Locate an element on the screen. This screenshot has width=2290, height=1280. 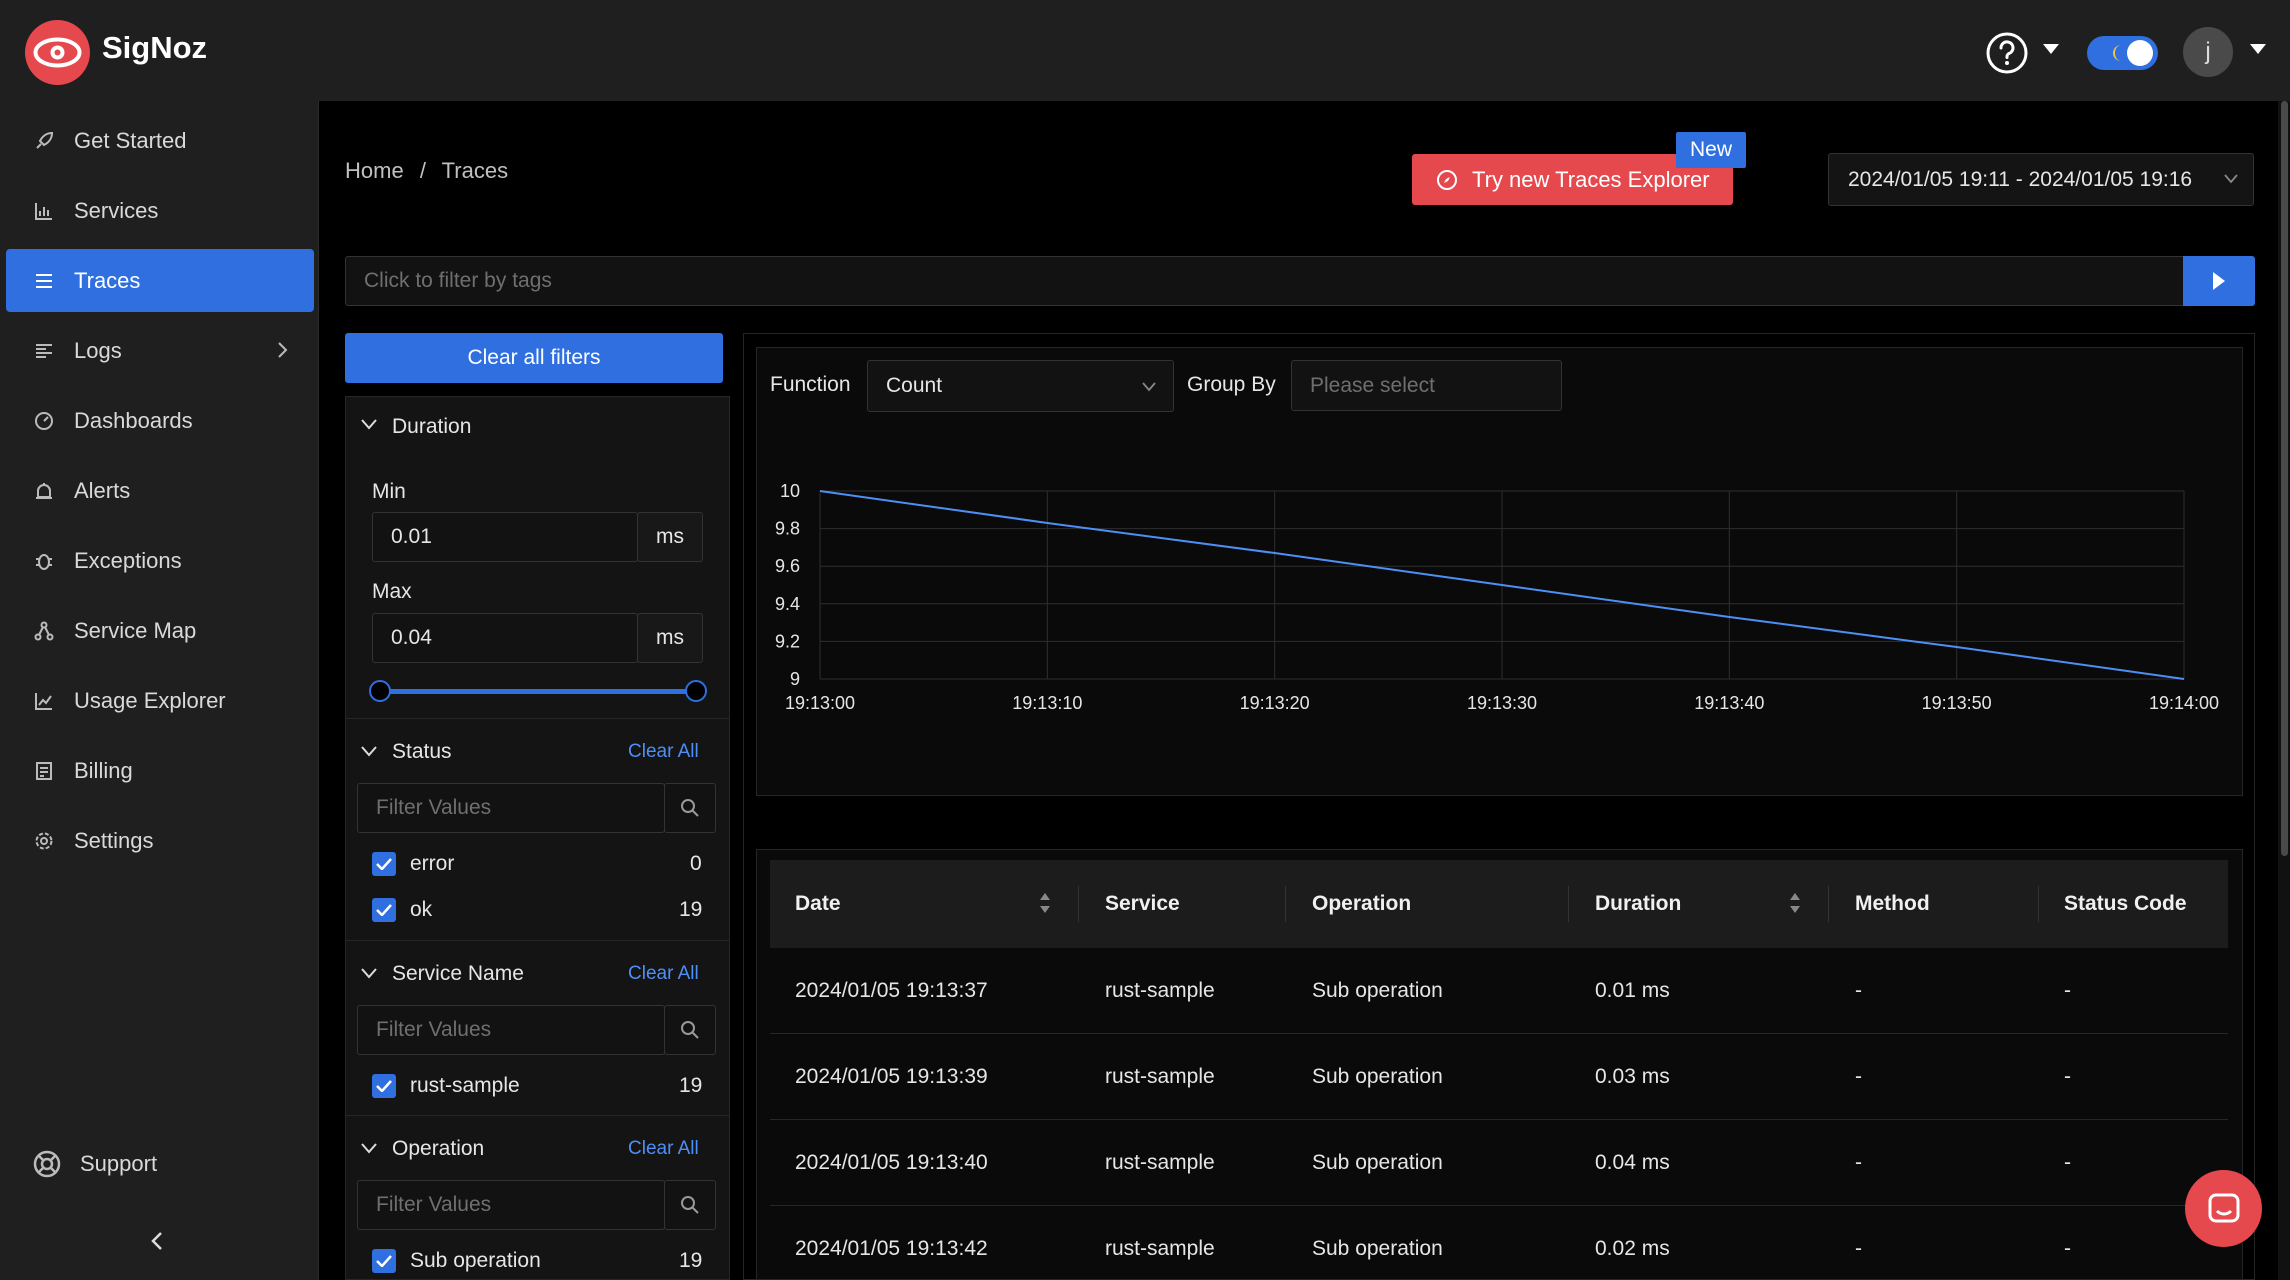
chart-x-tick-label: 19:13:40 is located at coordinates (1729, 703).